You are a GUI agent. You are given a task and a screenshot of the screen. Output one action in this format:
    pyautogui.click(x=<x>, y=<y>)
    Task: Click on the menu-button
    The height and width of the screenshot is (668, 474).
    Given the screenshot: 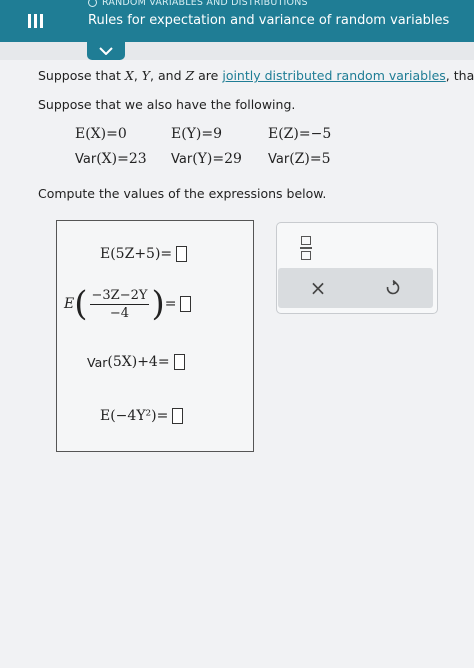 What is the action you would take?
    pyautogui.click(x=36, y=21)
    